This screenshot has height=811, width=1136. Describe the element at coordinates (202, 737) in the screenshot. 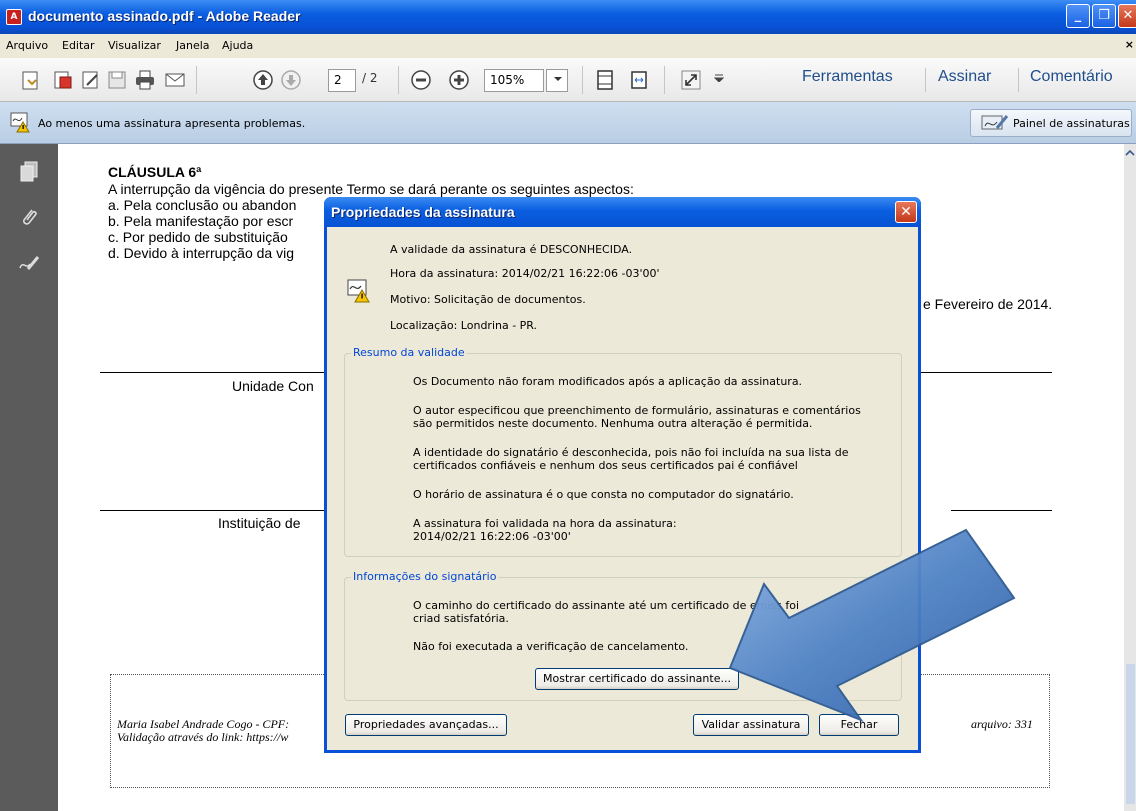

I see `footer-validation-link: Validação através do link: https://w` at that location.